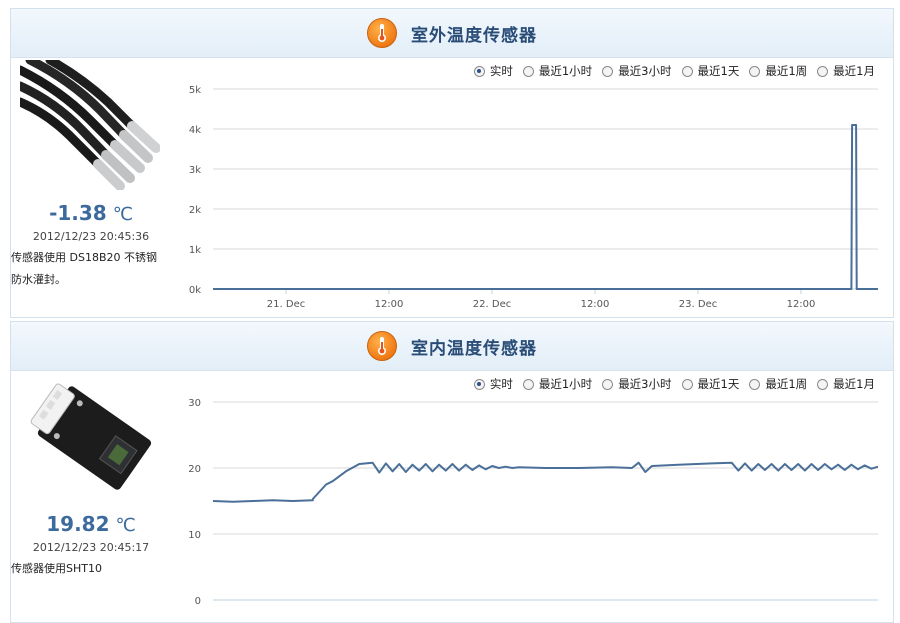 This screenshot has width=900, height=623. What do you see at coordinates (195, 90) in the screenshot?
I see `y-tick-label: 5k` at bounding box center [195, 90].